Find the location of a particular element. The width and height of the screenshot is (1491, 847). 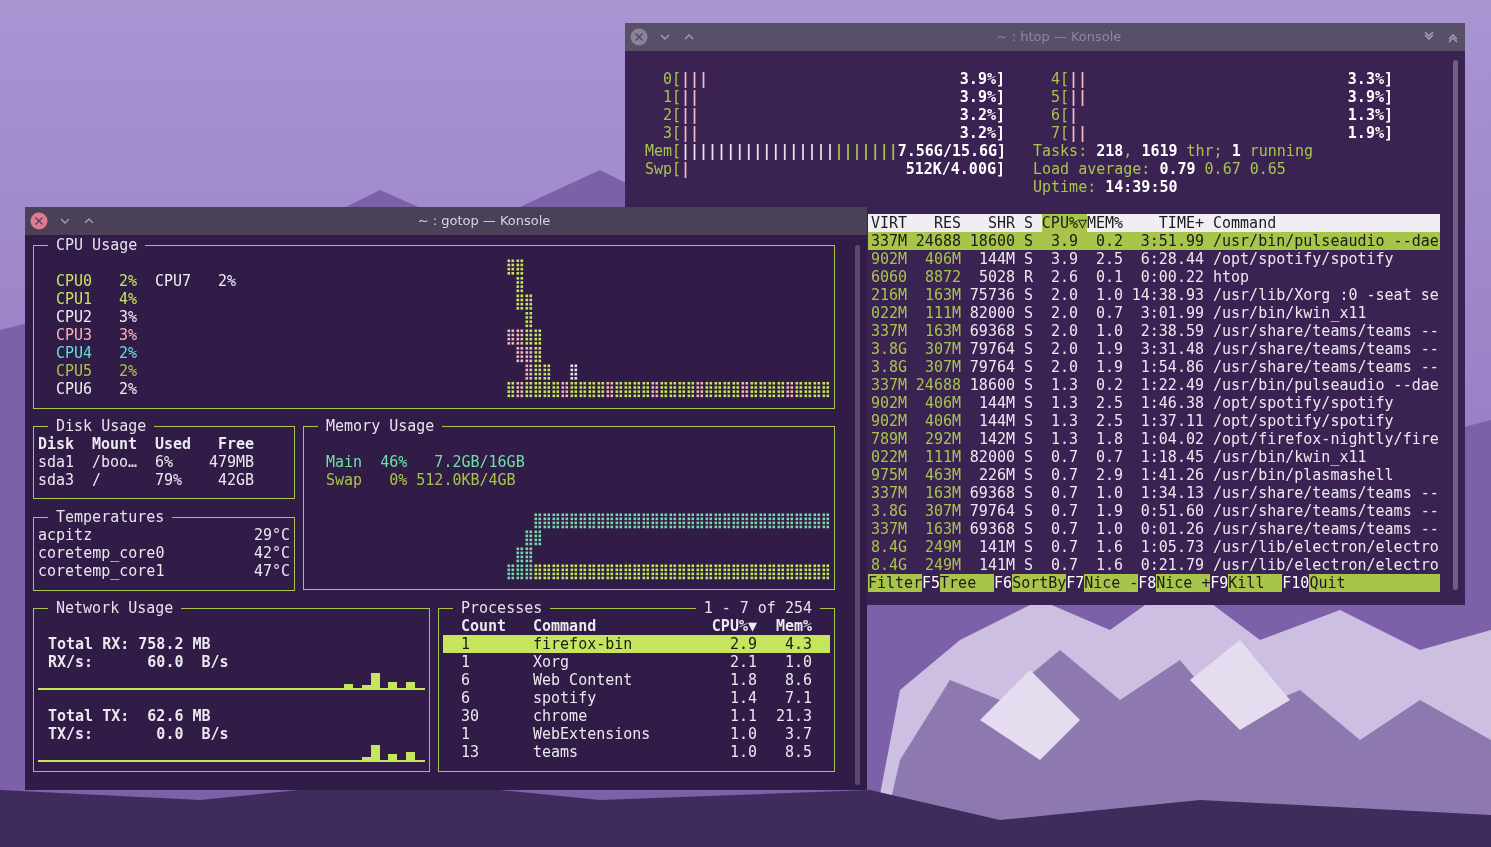

panel-title: CPU Usage is located at coordinates (97, 245).